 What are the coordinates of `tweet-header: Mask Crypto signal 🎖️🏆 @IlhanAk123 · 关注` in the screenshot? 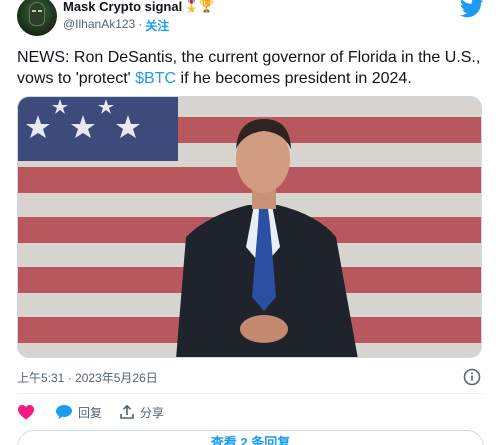 It's located at (252, 20).